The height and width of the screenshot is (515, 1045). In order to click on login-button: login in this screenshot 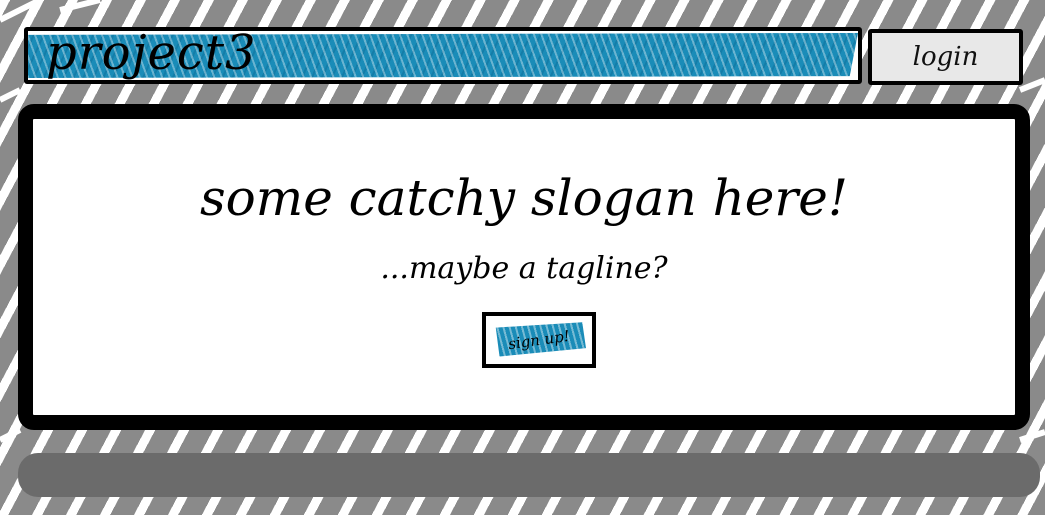, I will do `click(945, 57)`.